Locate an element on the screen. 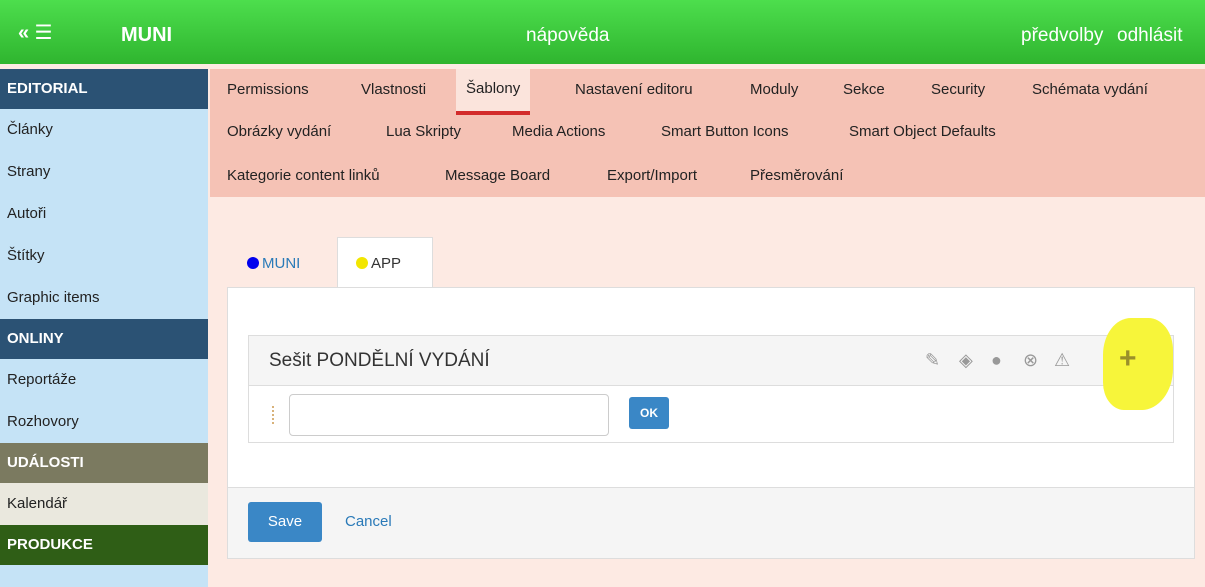 This screenshot has height=587, width=1205. brand-title: MUNI is located at coordinates (146, 35).